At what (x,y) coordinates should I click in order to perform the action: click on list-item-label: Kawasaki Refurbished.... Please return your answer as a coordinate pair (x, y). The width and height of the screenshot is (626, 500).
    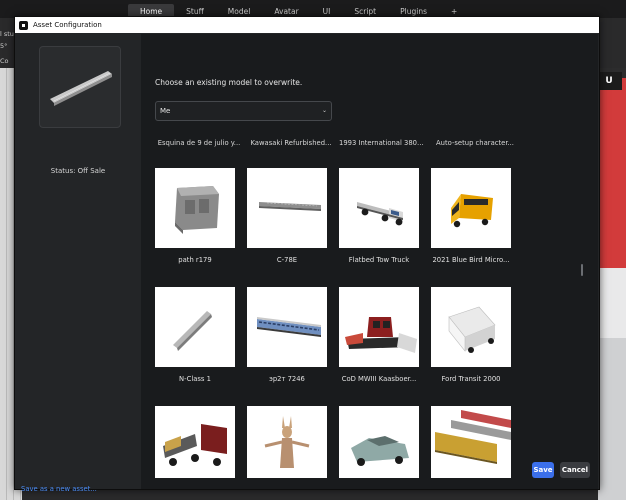
    Looking at the image, I should click on (291, 143).